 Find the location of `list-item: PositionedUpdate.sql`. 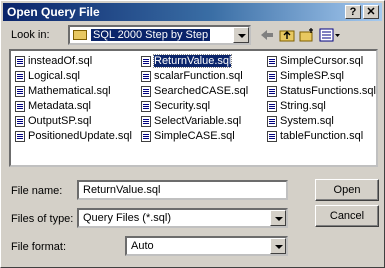

list-item: PositionedUpdate.sql is located at coordinates (73, 136).